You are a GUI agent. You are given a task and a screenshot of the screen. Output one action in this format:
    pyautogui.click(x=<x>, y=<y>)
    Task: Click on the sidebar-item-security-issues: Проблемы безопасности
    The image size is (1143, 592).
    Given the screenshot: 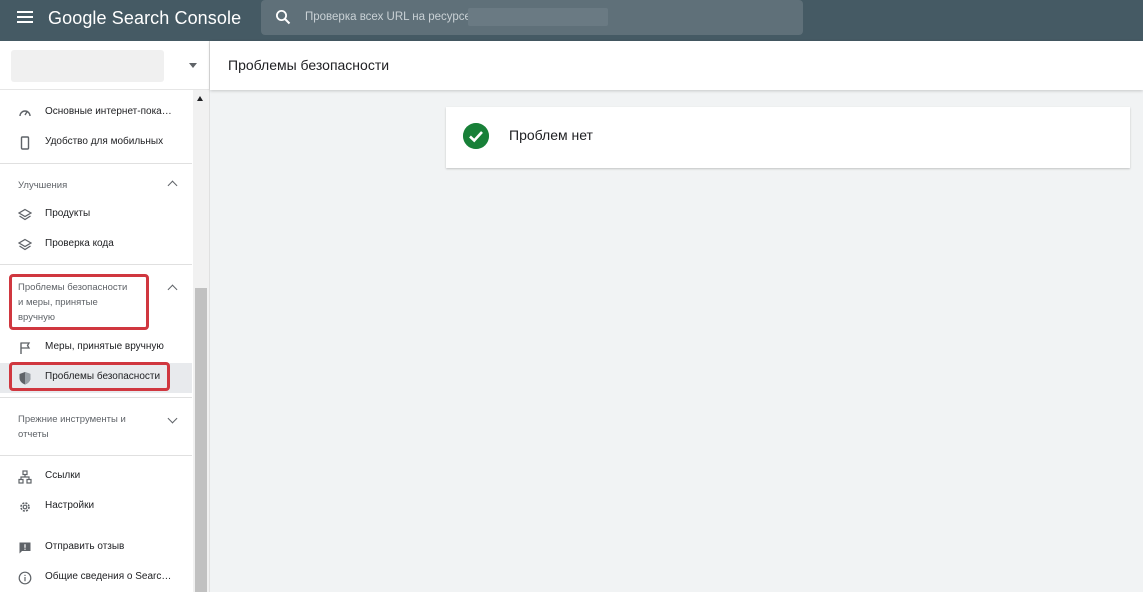 What is the action you would take?
    pyautogui.click(x=96, y=378)
    